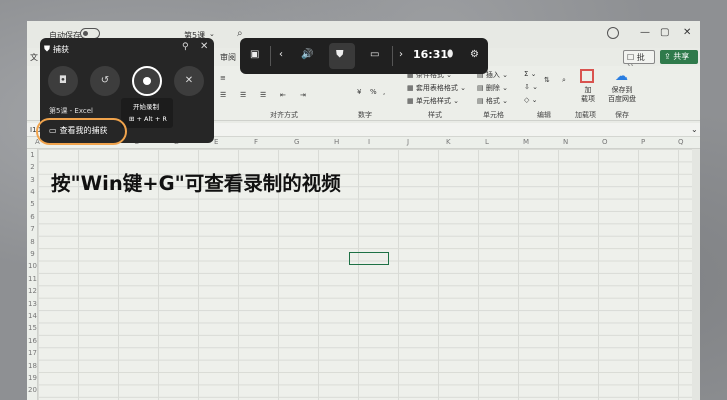  I want to click on share-button: ⇪ 共享, so click(679, 57).